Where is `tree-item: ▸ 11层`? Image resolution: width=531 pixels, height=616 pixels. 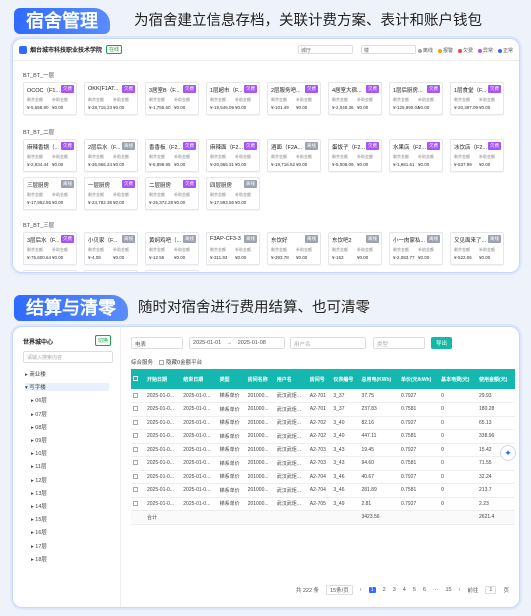
tree-item: ▸ 11层 is located at coordinates (70, 466).